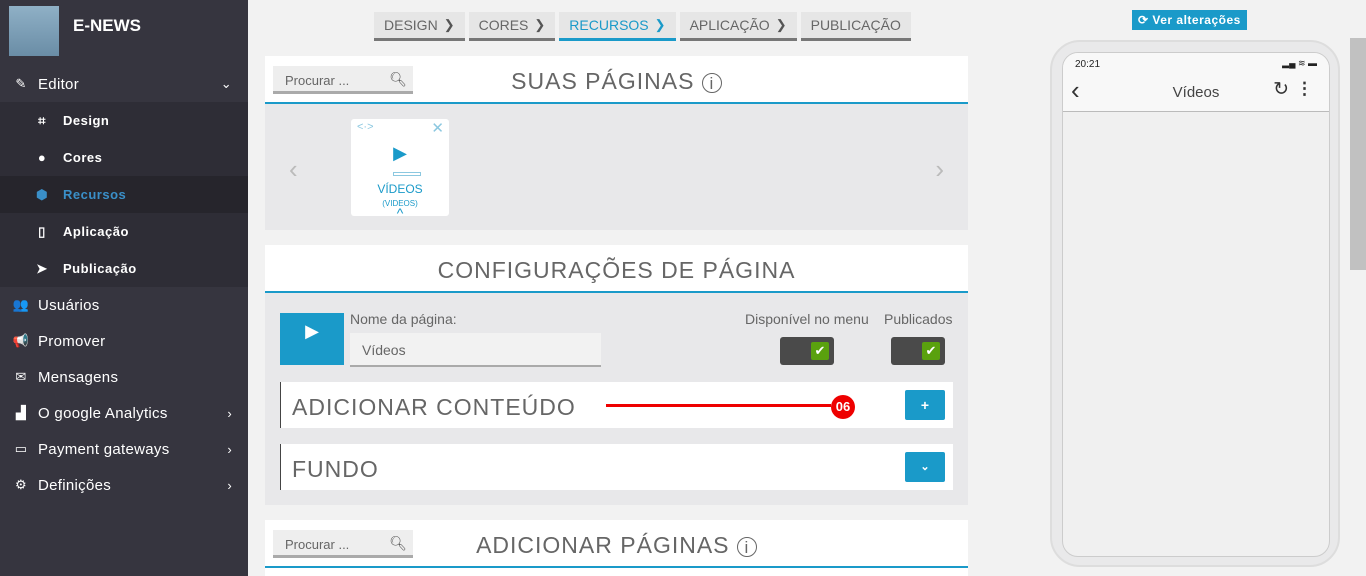 The image size is (1366, 576). I want to click on background-row: FUNDO ⌄, so click(616, 467).